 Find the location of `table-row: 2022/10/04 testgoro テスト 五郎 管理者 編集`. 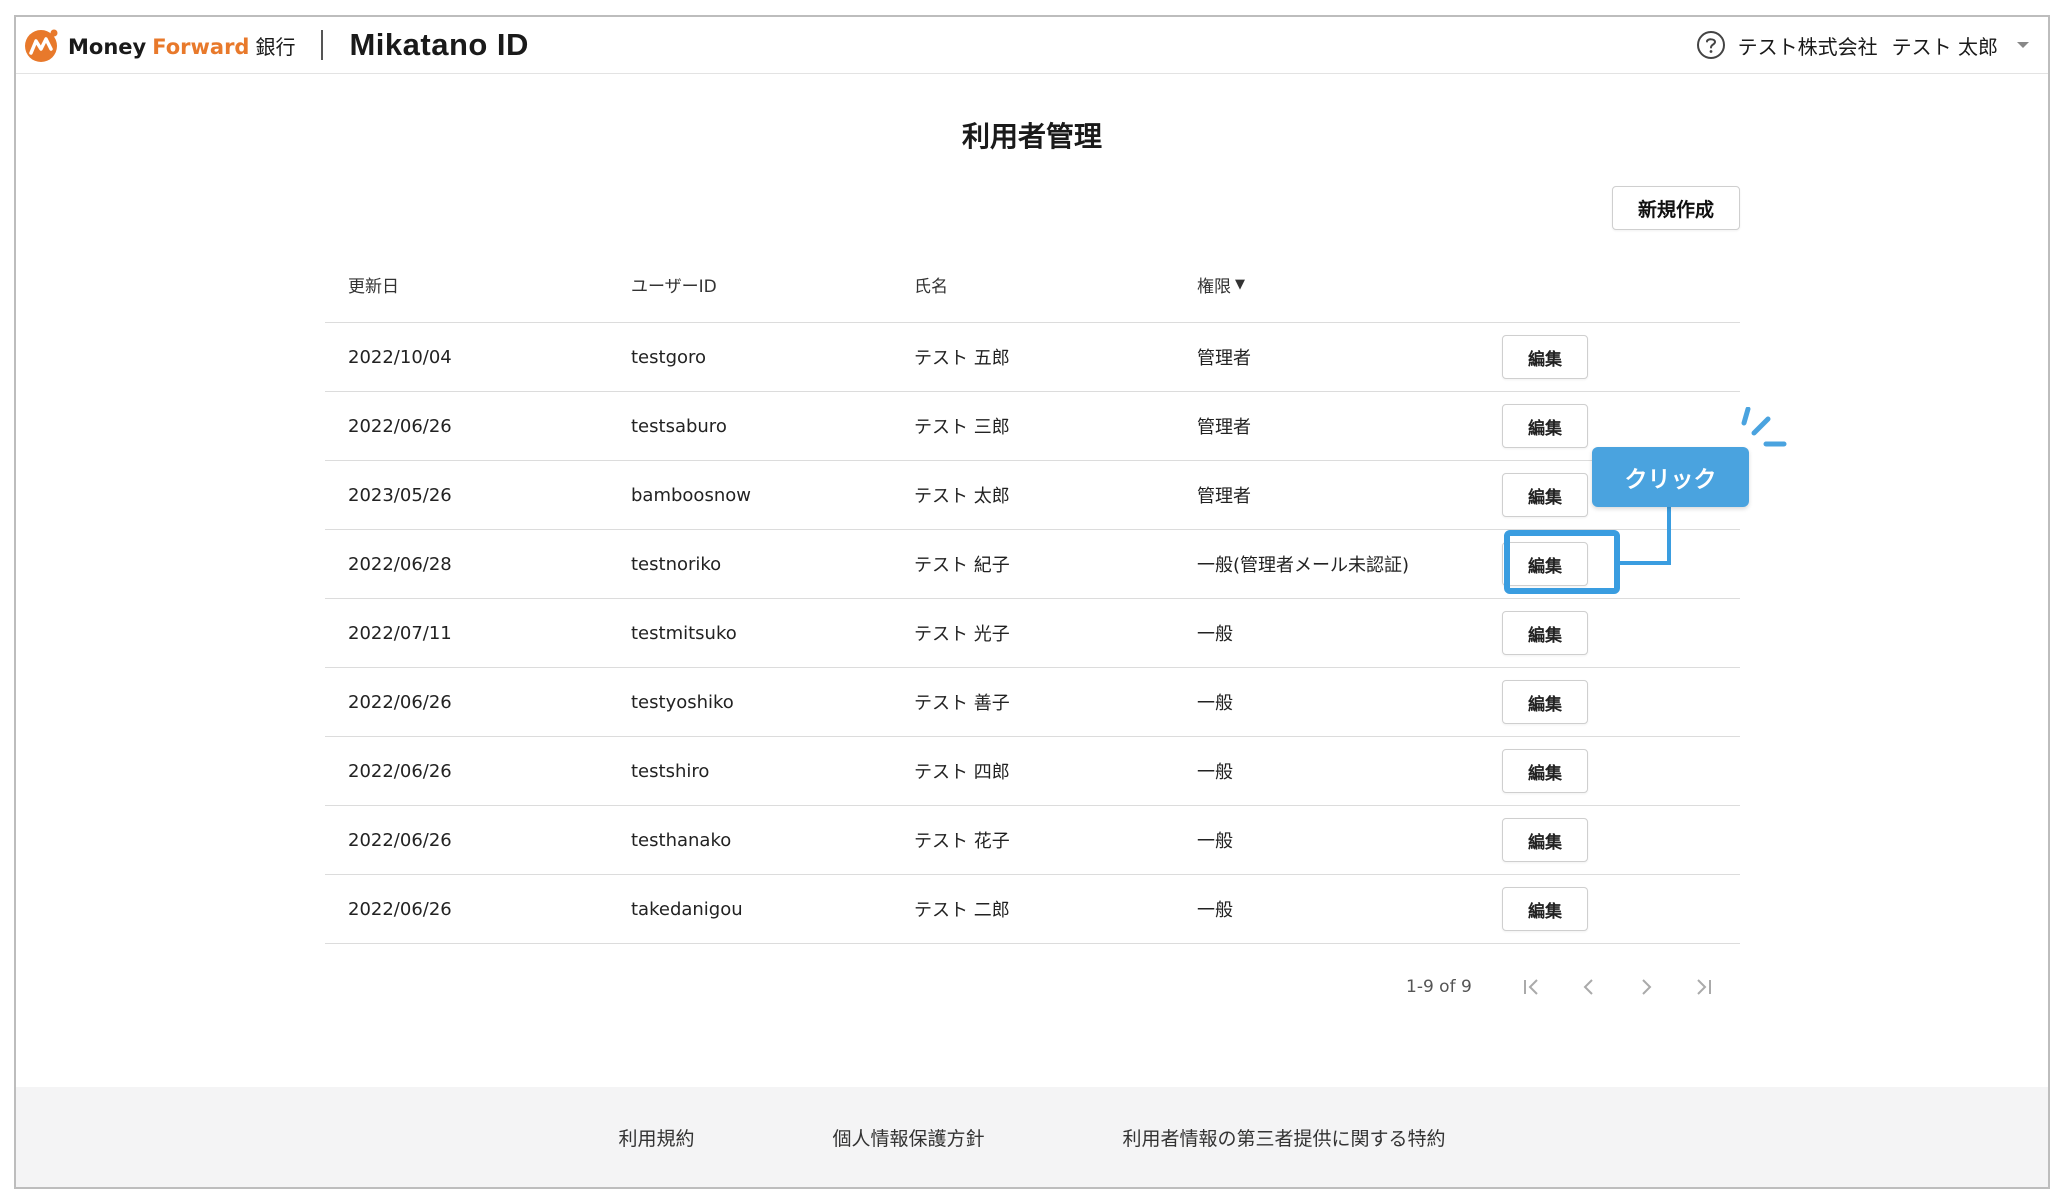

table-row: 2022/10/04 testgoro テスト 五郎 管理者 編集 is located at coordinates (1032, 357).